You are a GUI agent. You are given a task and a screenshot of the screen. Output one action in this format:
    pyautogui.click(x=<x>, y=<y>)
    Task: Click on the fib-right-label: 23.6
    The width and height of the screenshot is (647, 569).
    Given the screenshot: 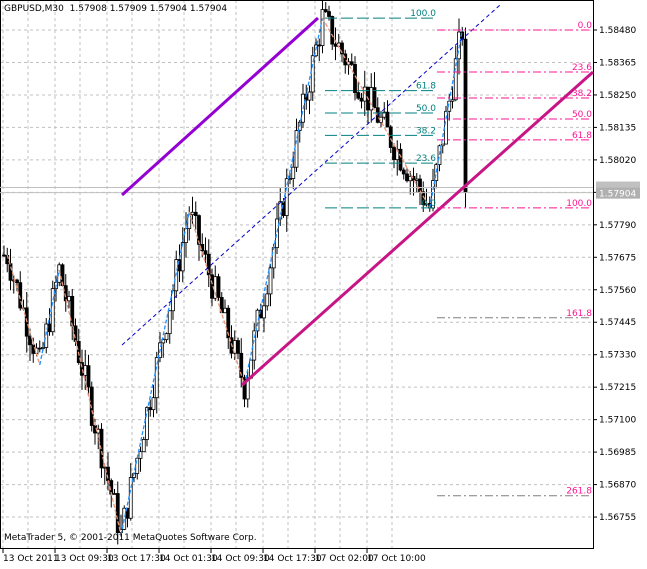 What is the action you would take?
    pyautogui.click(x=582, y=68)
    